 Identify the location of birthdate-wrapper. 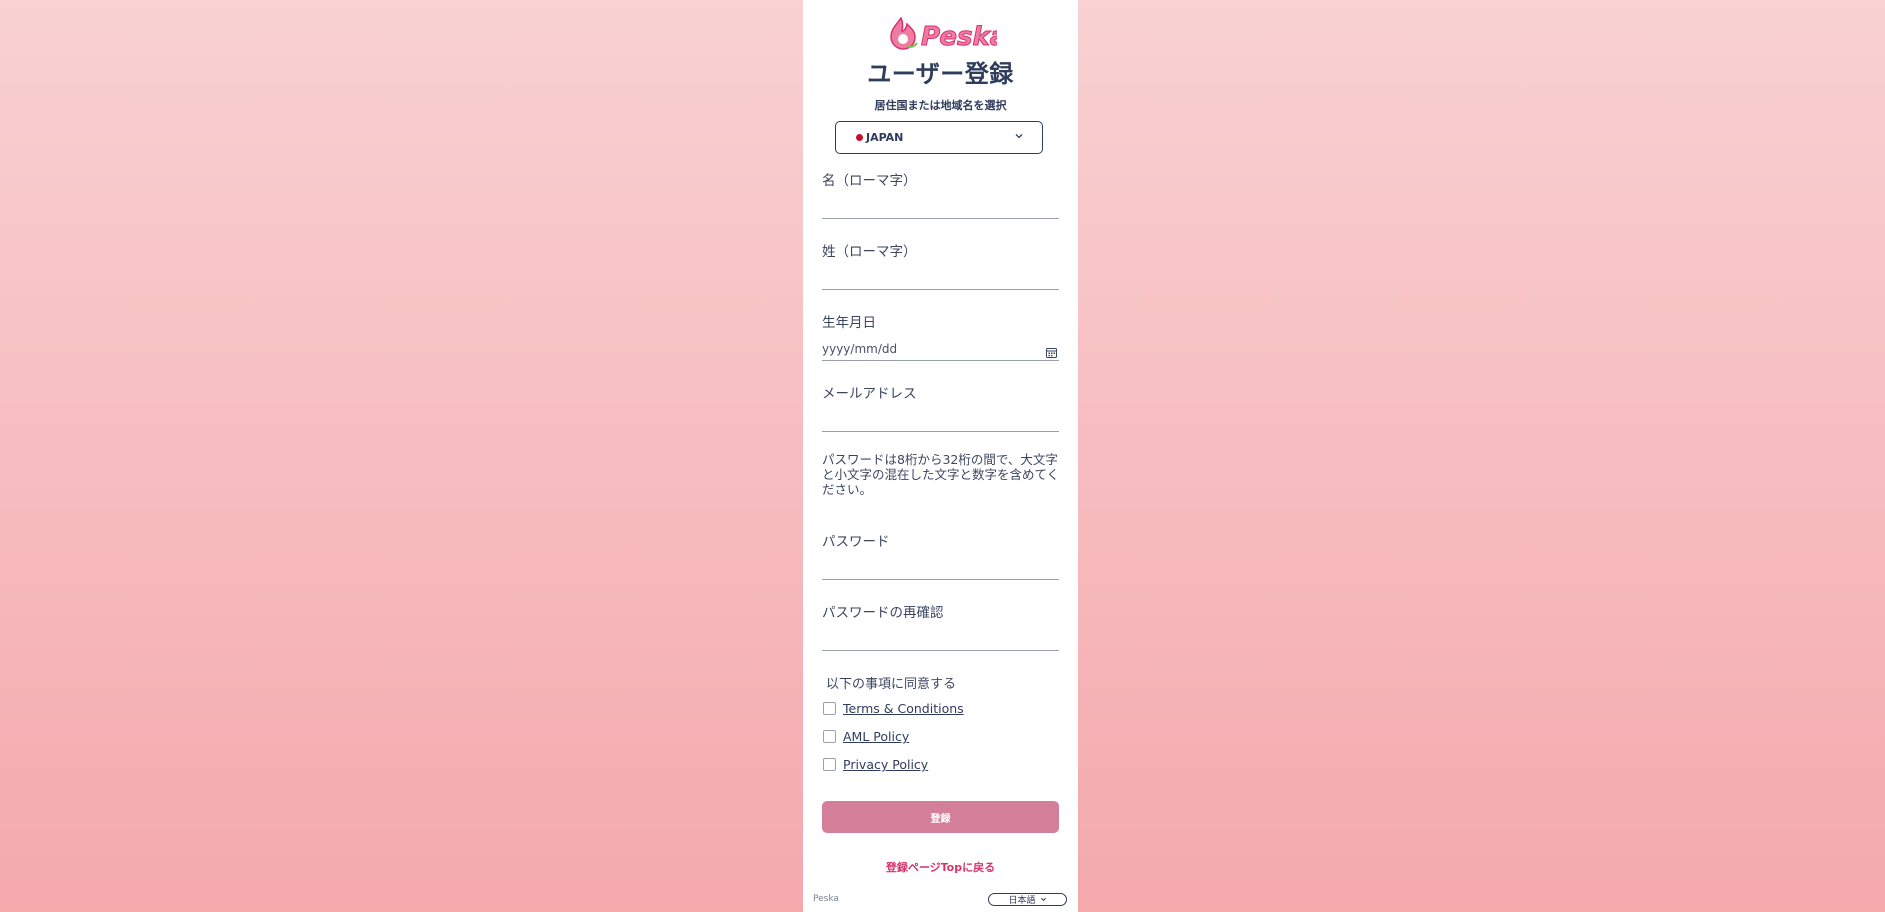
(940, 349).